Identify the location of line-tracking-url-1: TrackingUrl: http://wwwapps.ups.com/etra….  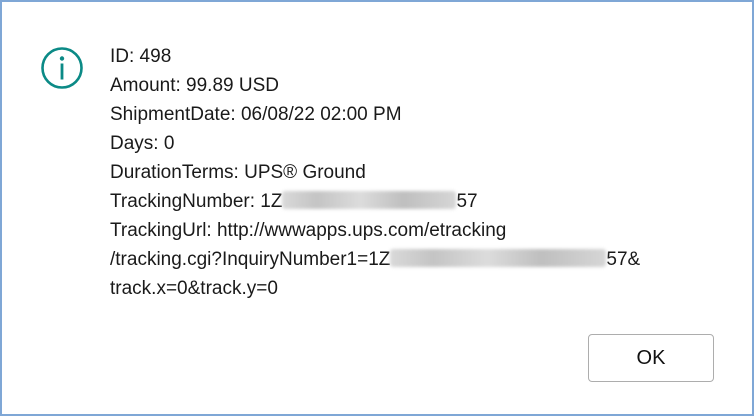
(308, 230).